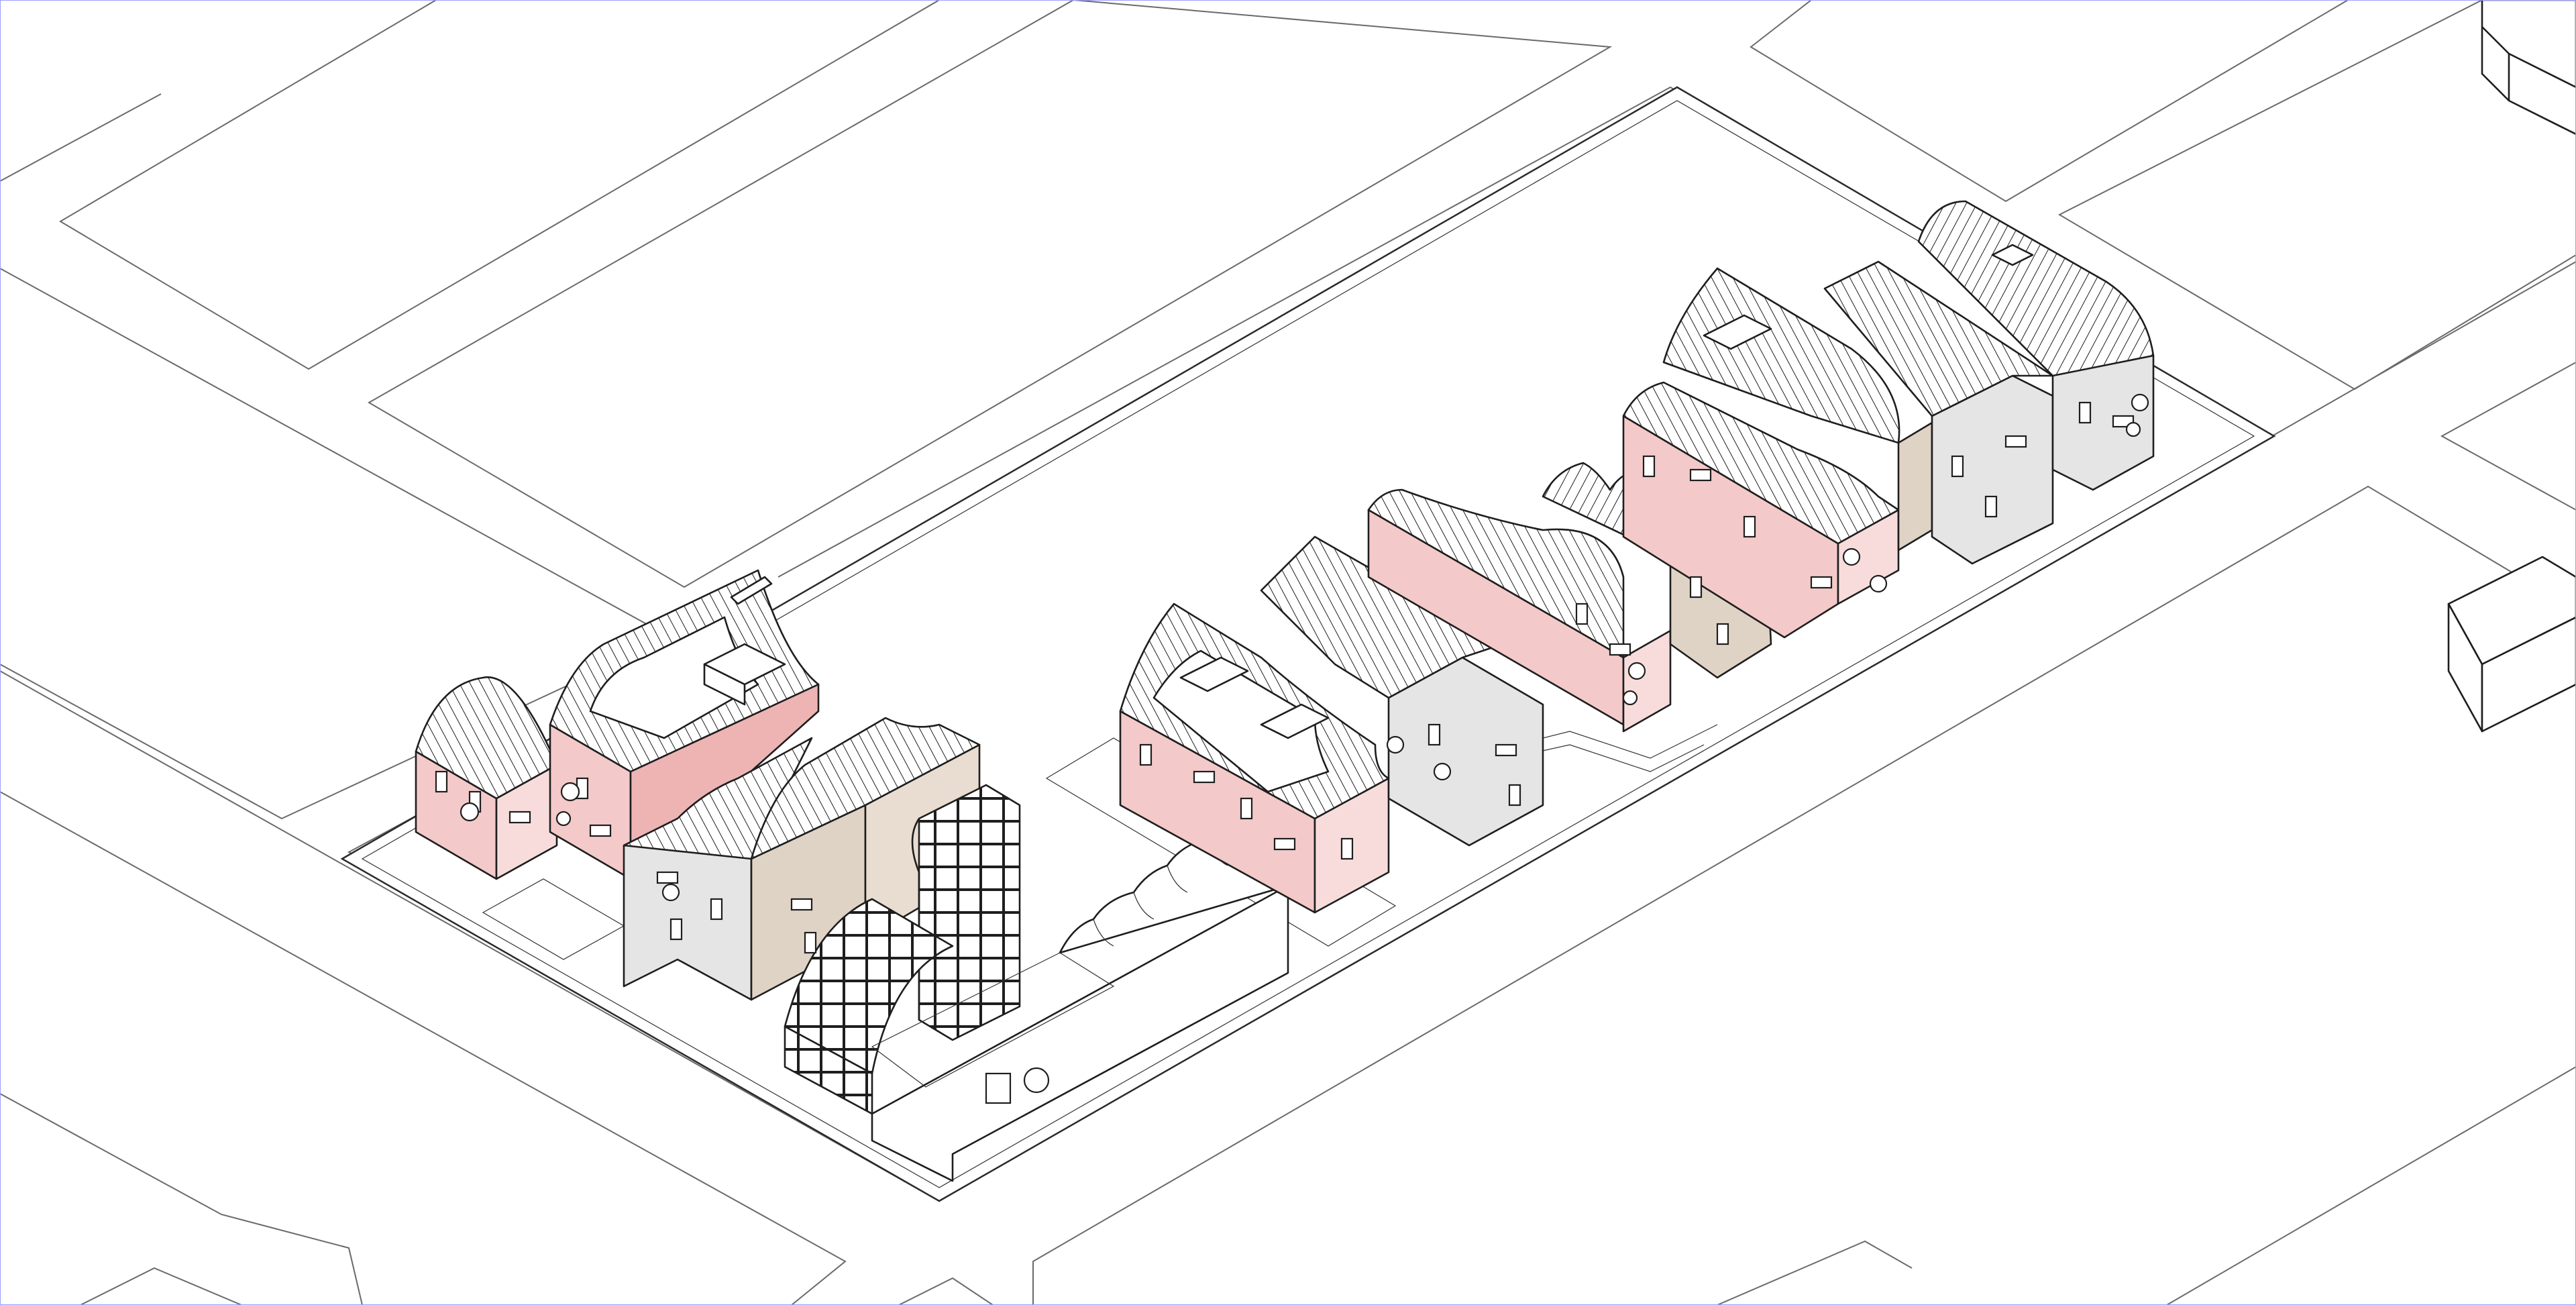 The height and width of the screenshot is (1305, 2576). I want to click on block-northeast, so click(2049, 101).